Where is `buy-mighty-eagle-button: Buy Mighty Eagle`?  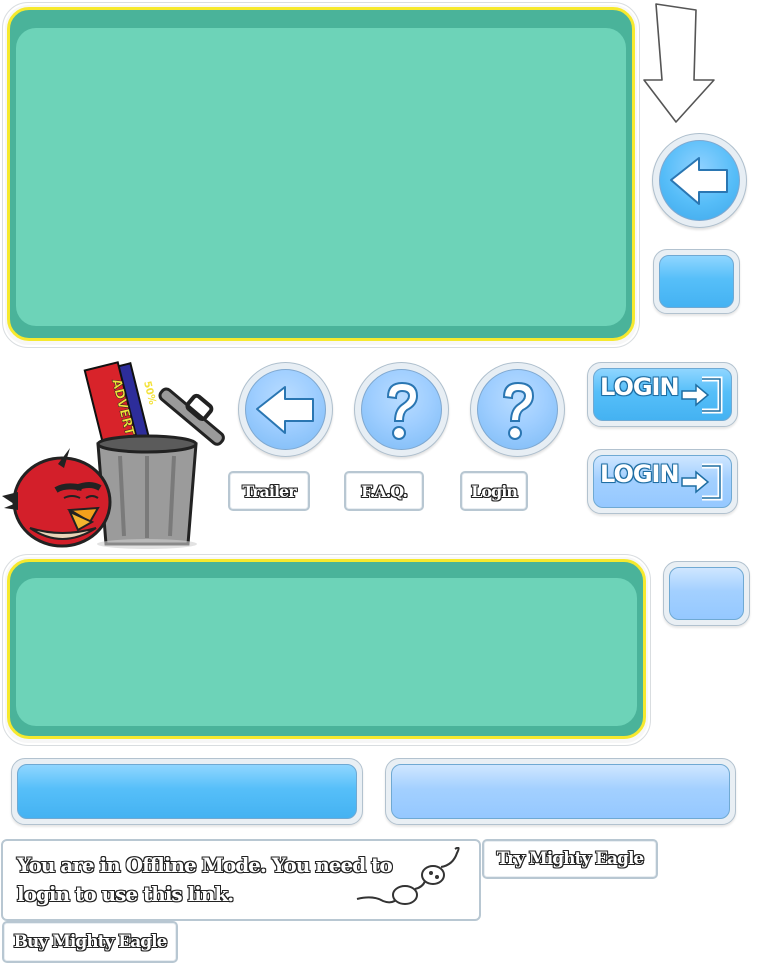 buy-mighty-eagle-button: Buy Mighty Eagle is located at coordinates (90, 942).